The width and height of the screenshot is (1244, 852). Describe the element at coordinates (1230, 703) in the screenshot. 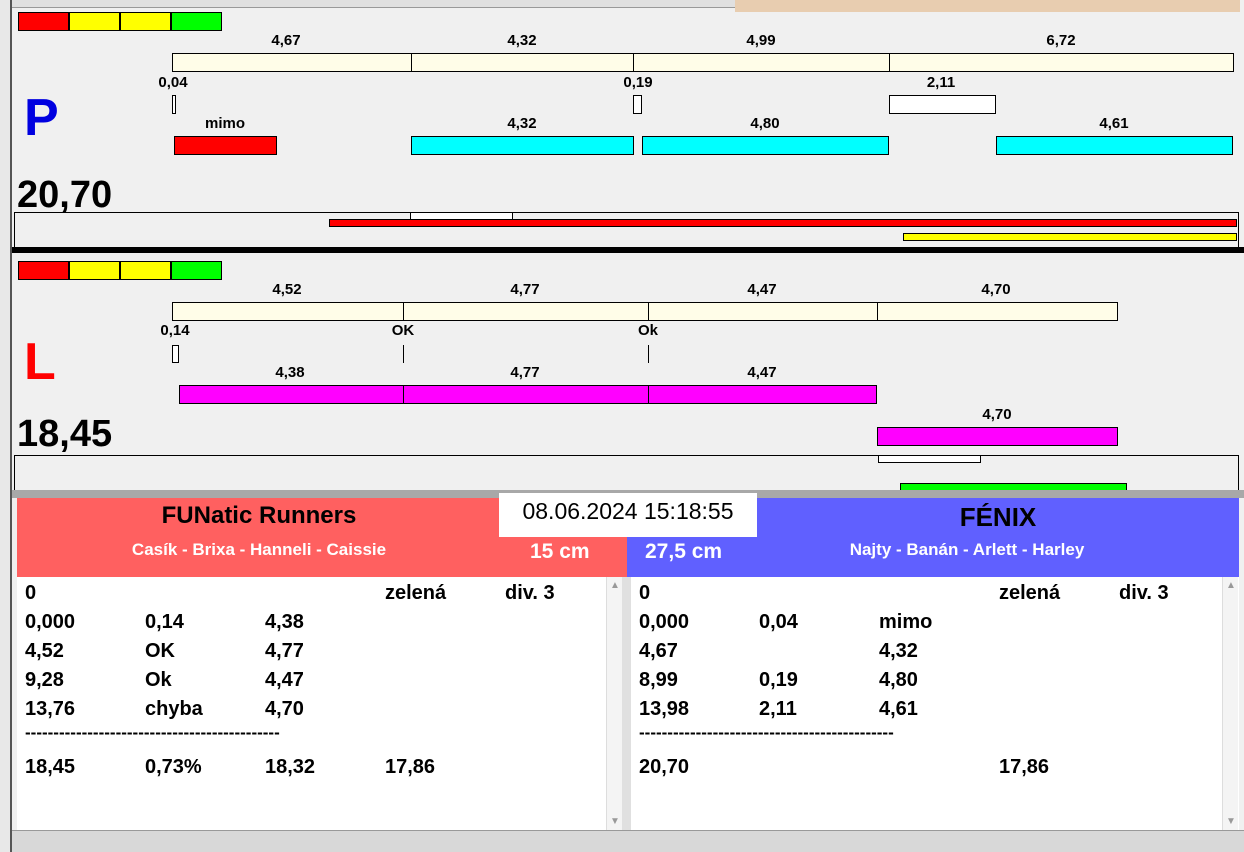

I see `right-scrollbar: ▲ ▼` at that location.